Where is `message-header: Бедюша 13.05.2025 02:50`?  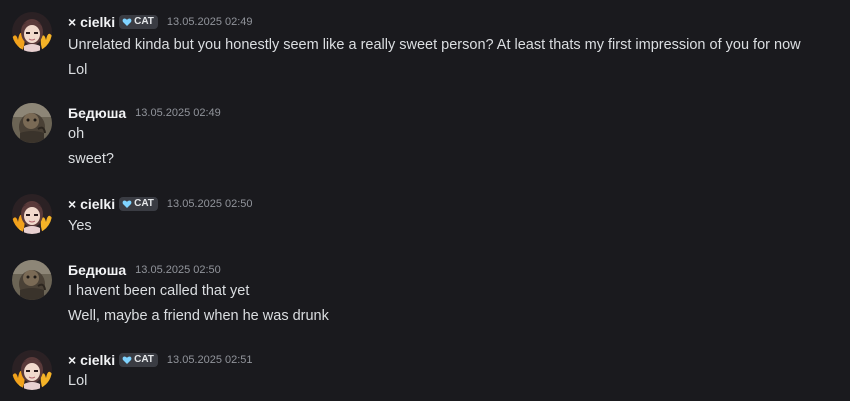
message-header: Бедюша 13.05.2025 02:50 is located at coordinates (144, 270).